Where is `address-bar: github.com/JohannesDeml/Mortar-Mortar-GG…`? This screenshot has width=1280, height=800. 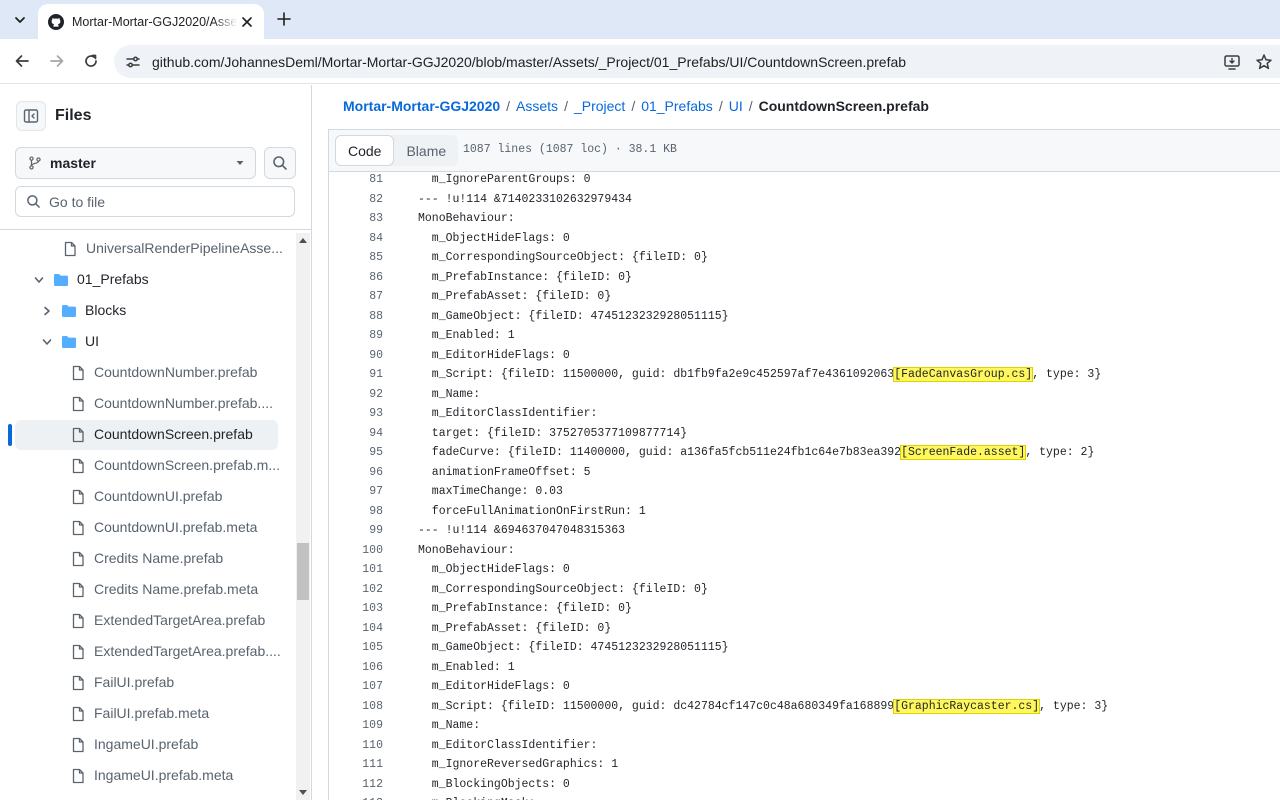
address-bar: github.com/JohannesDeml/Mortar-Mortar-GG… is located at coordinates (697, 61).